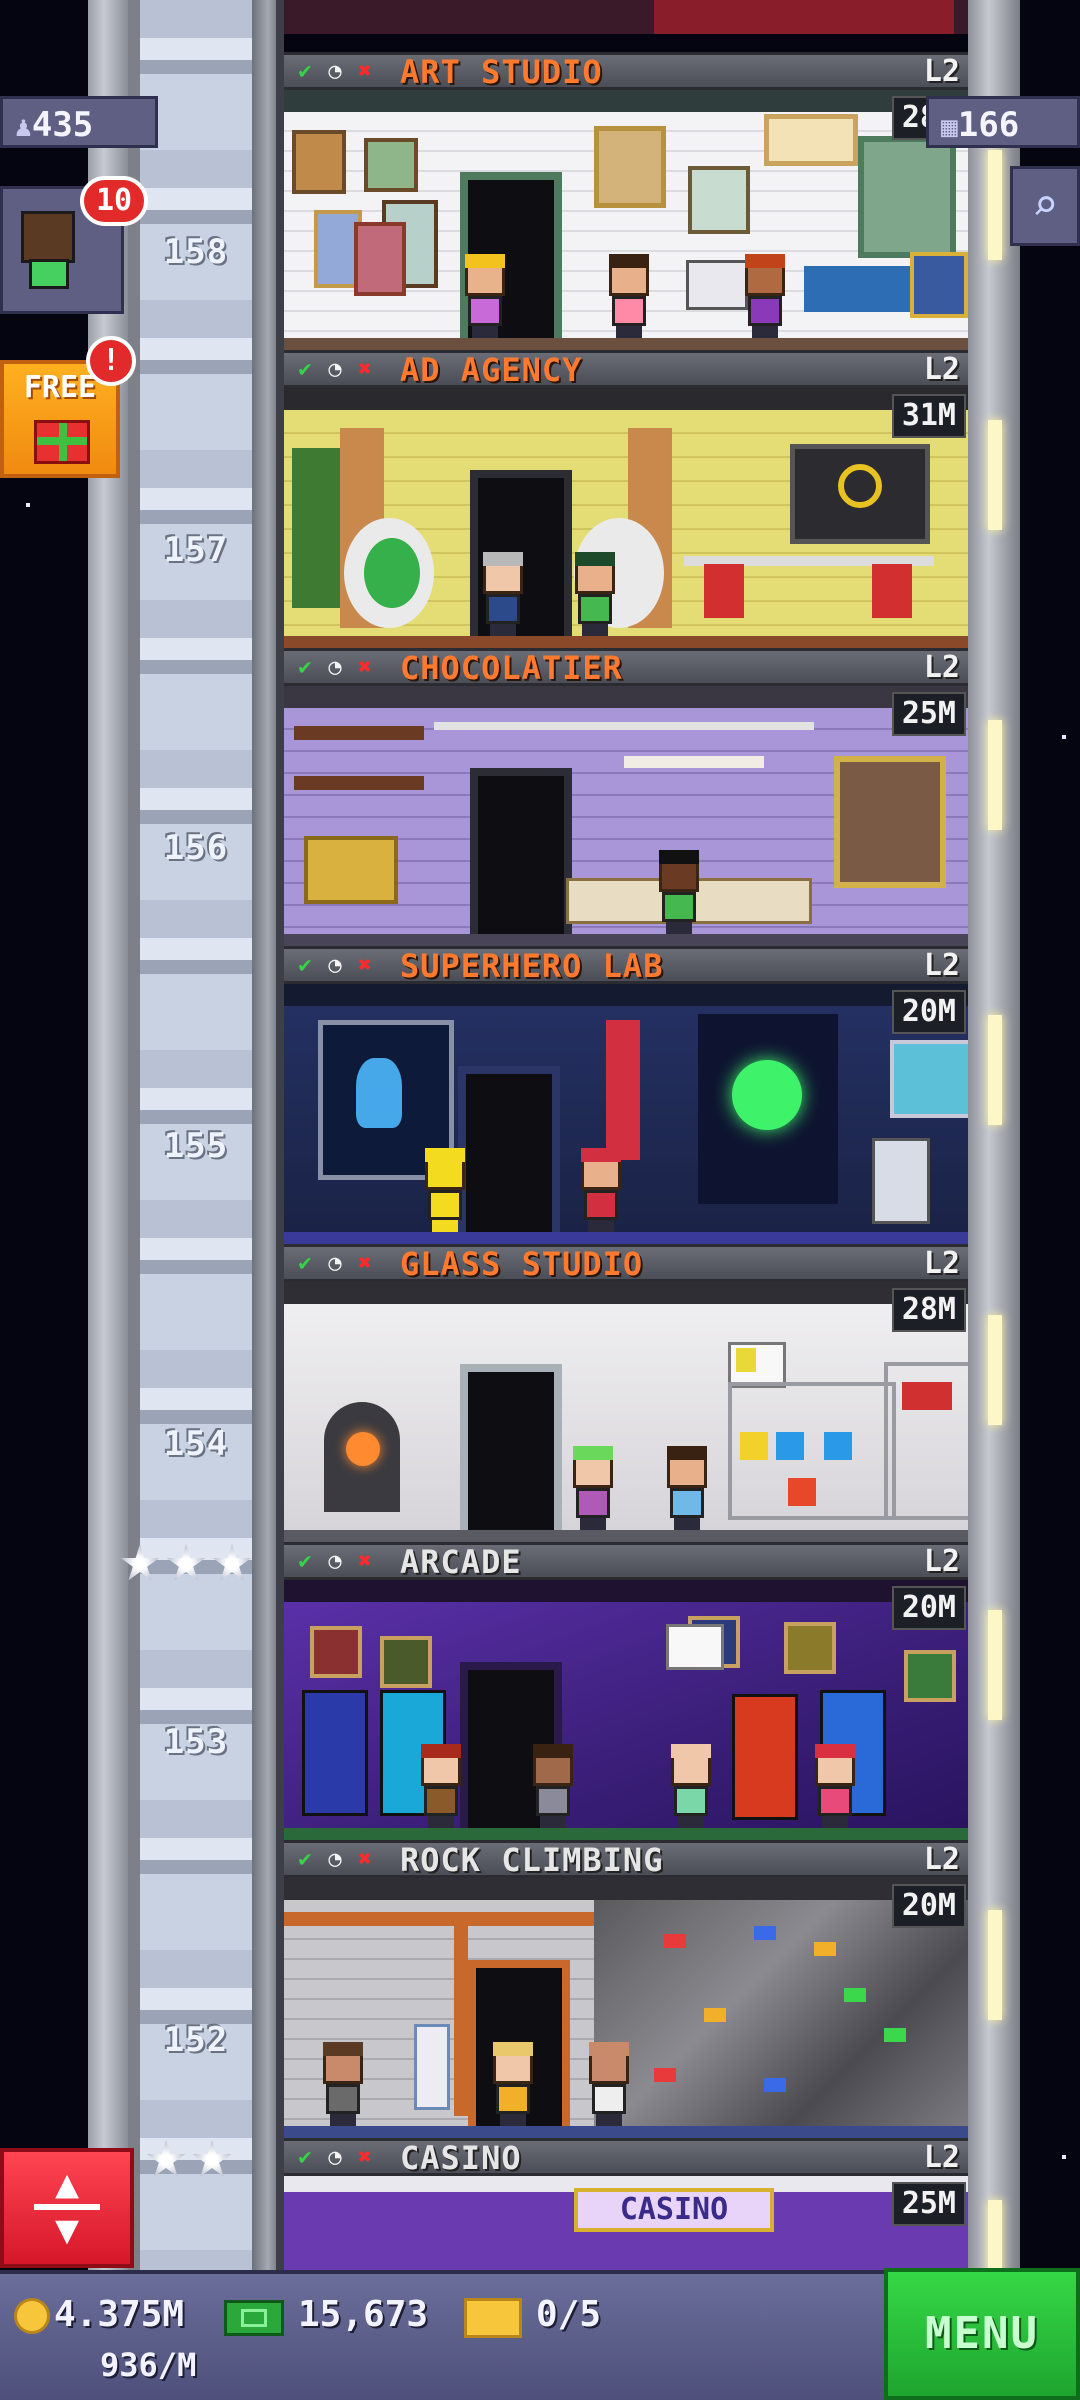 The width and height of the screenshot is (1080, 2400). Describe the element at coordinates (363, 2314) in the screenshot. I see `bux-value: 15,673` at that location.